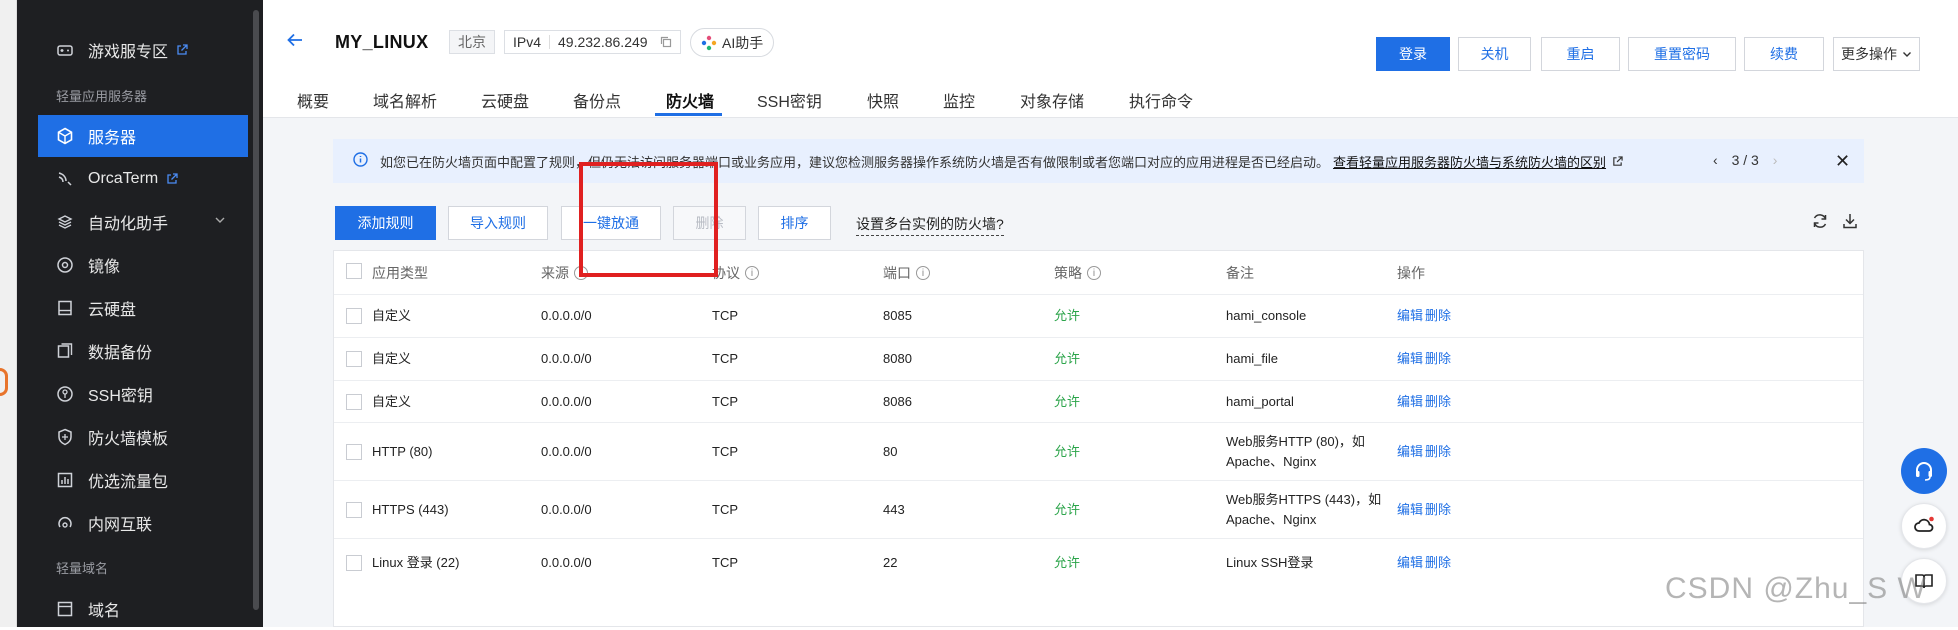  Describe the element at coordinates (1052, 100) in the screenshot. I see `tab-object-storage: 对象存储` at that location.